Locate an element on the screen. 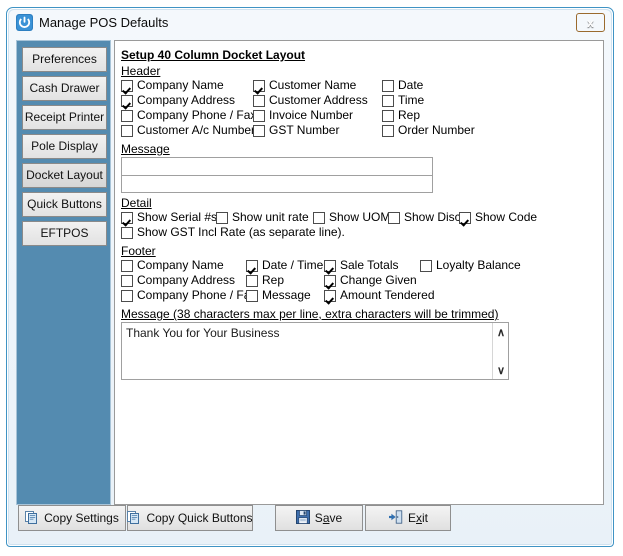  header-message-line-1-input is located at coordinates (277, 166).